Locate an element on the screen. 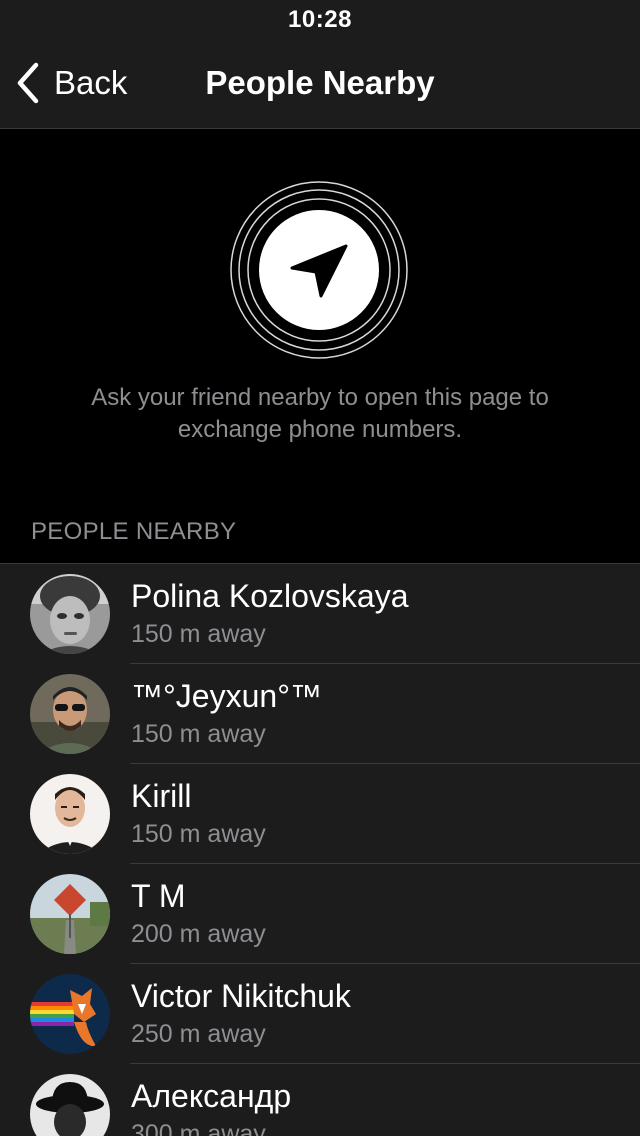 This screenshot has height=1136, width=640. person-distance: 200 m away is located at coordinates (198, 934).